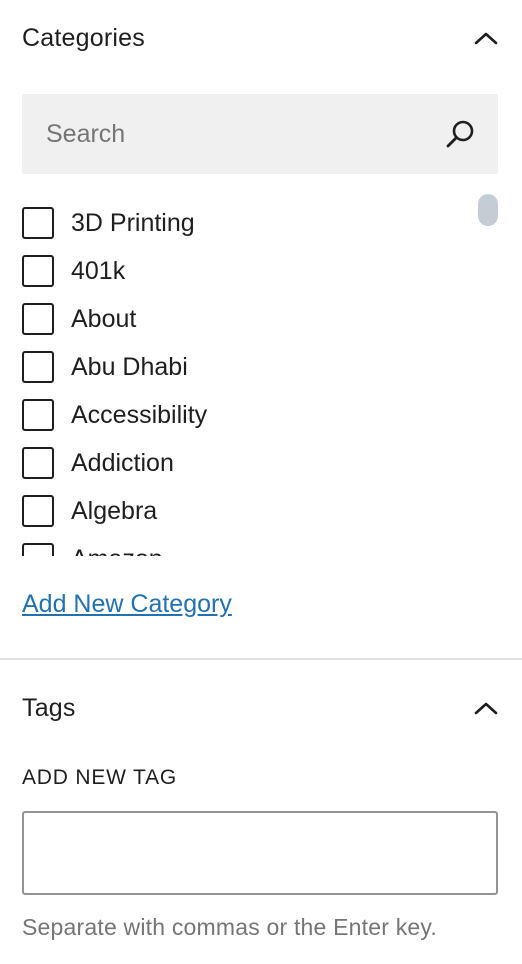 The width and height of the screenshot is (522, 964). What do you see at coordinates (98, 270) in the screenshot?
I see `category-label: 401k` at bounding box center [98, 270].